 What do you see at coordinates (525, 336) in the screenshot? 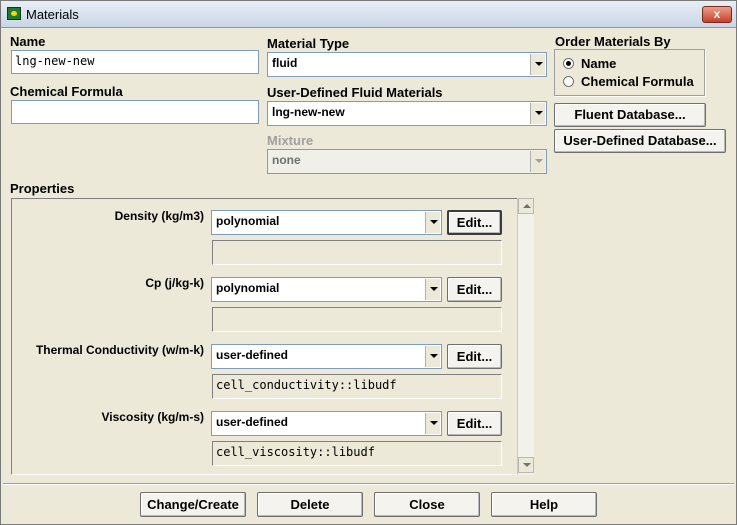
I see `properties-scrollbar` at bounding box center [525, 336].